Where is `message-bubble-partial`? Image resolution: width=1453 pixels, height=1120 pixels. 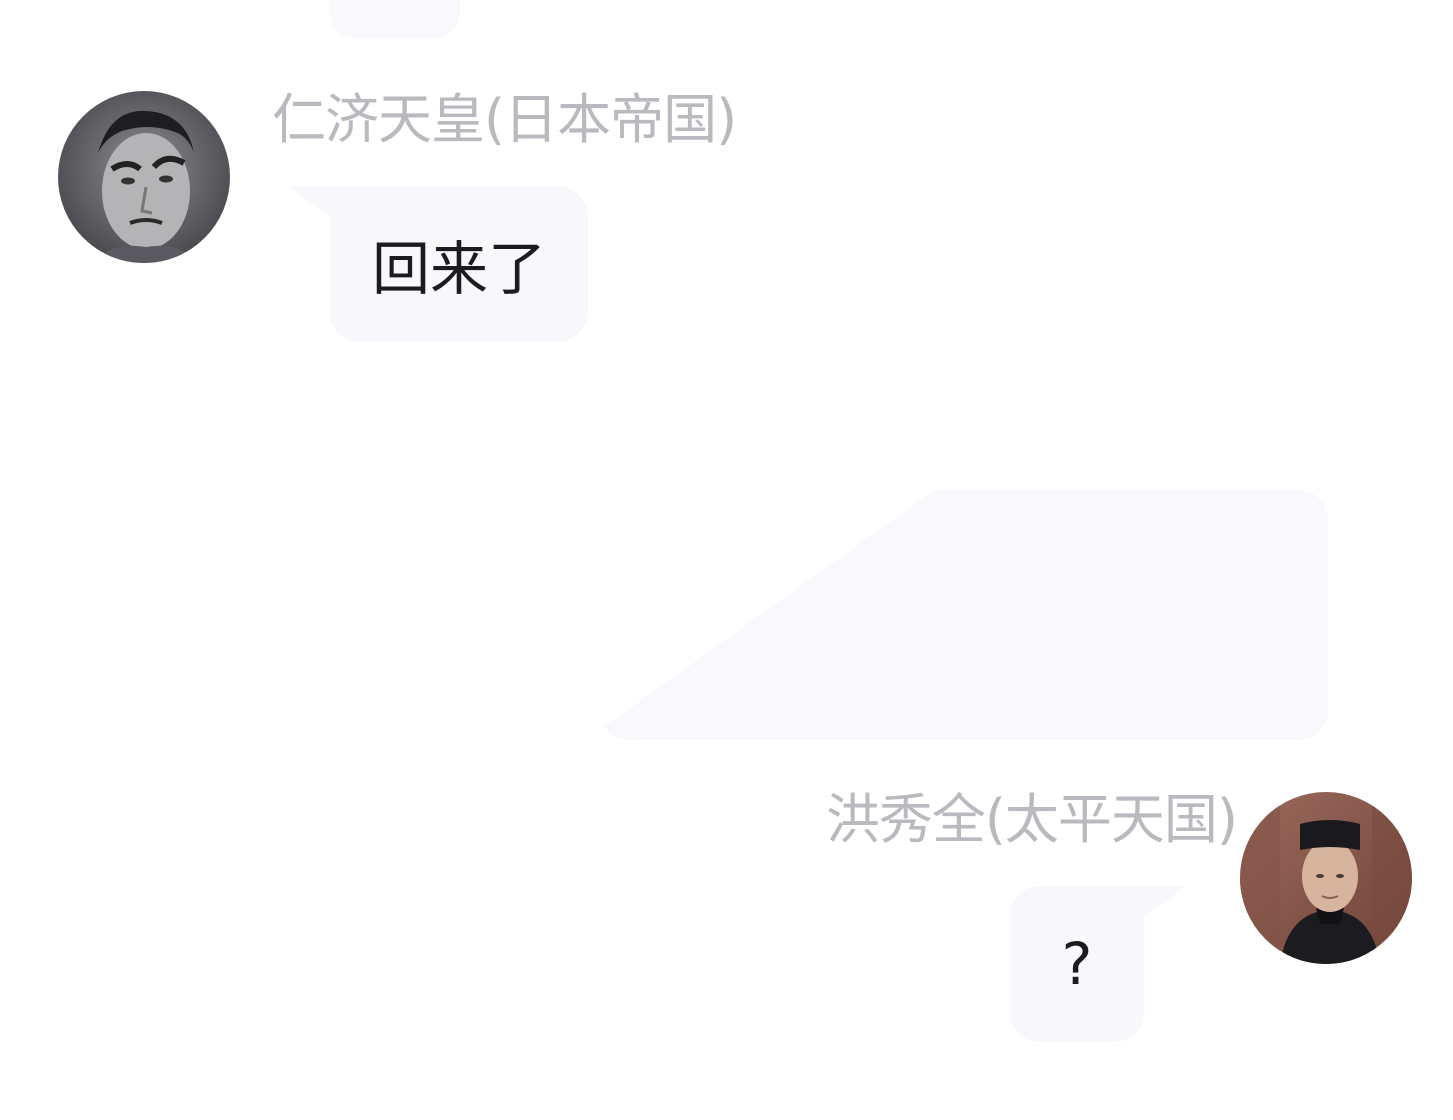
message-bubble-partial is located at coordinates (395, 19).